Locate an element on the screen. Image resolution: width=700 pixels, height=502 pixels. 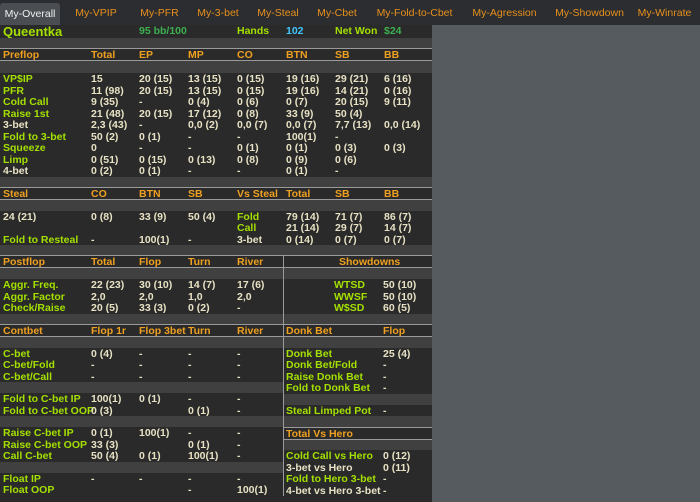
table-row: Fold to Donk Bet - is located at coordinates (358, 388).